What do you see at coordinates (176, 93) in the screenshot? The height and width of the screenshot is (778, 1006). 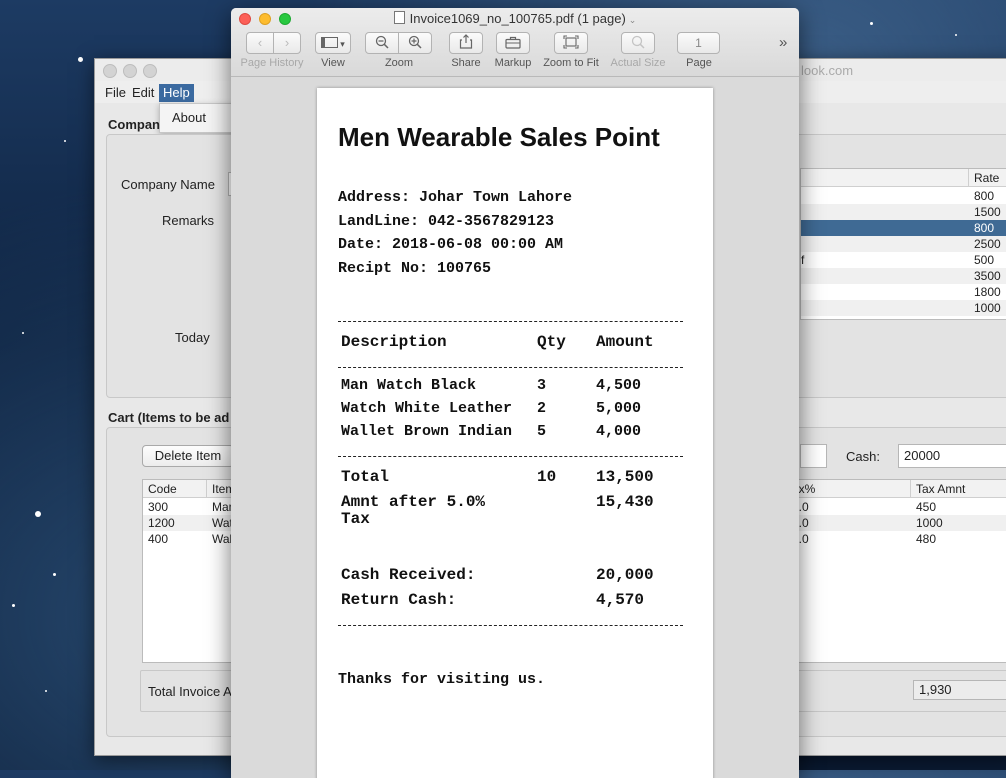 I see `menu-help: Help` at bounding box center [176, 93].